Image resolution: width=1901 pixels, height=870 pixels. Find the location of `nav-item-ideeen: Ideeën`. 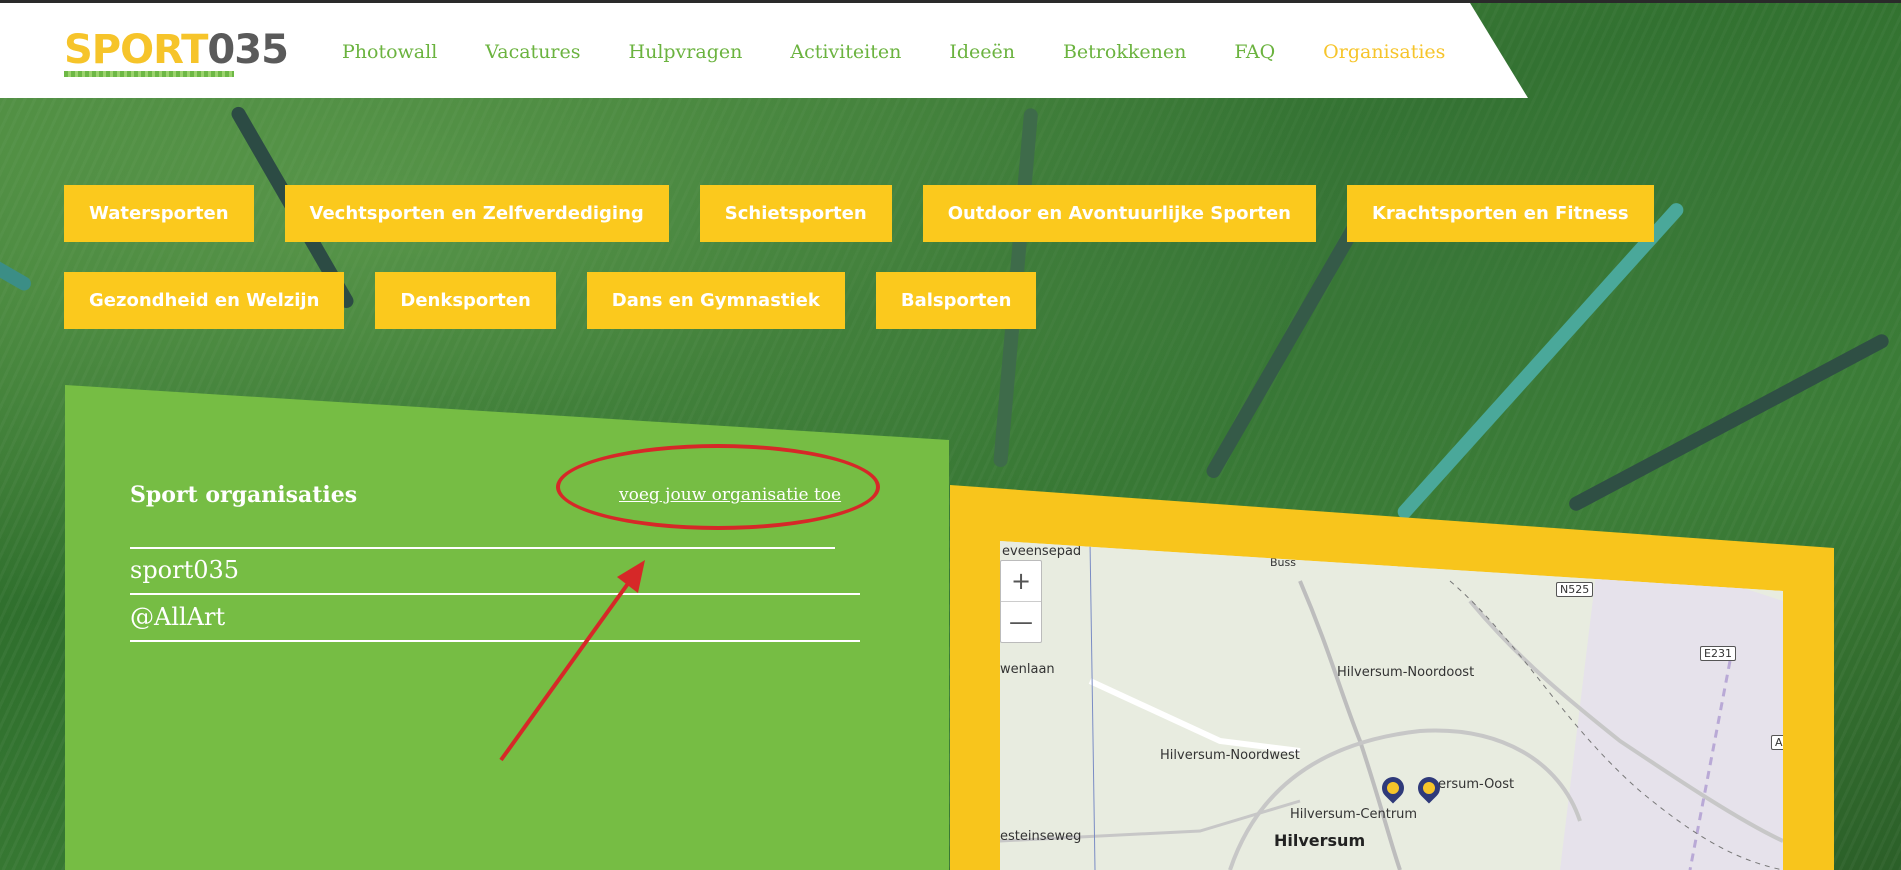

nav-item-ideeen: Ideeën is located at coordinates (982, 52).